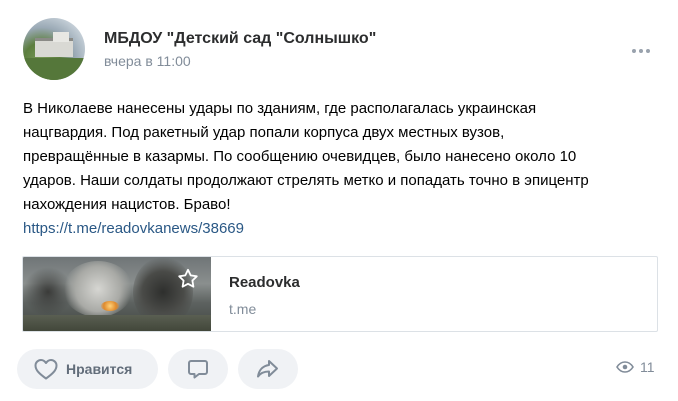  I want to click on attachment-domain: t.me, so click(243, 309).